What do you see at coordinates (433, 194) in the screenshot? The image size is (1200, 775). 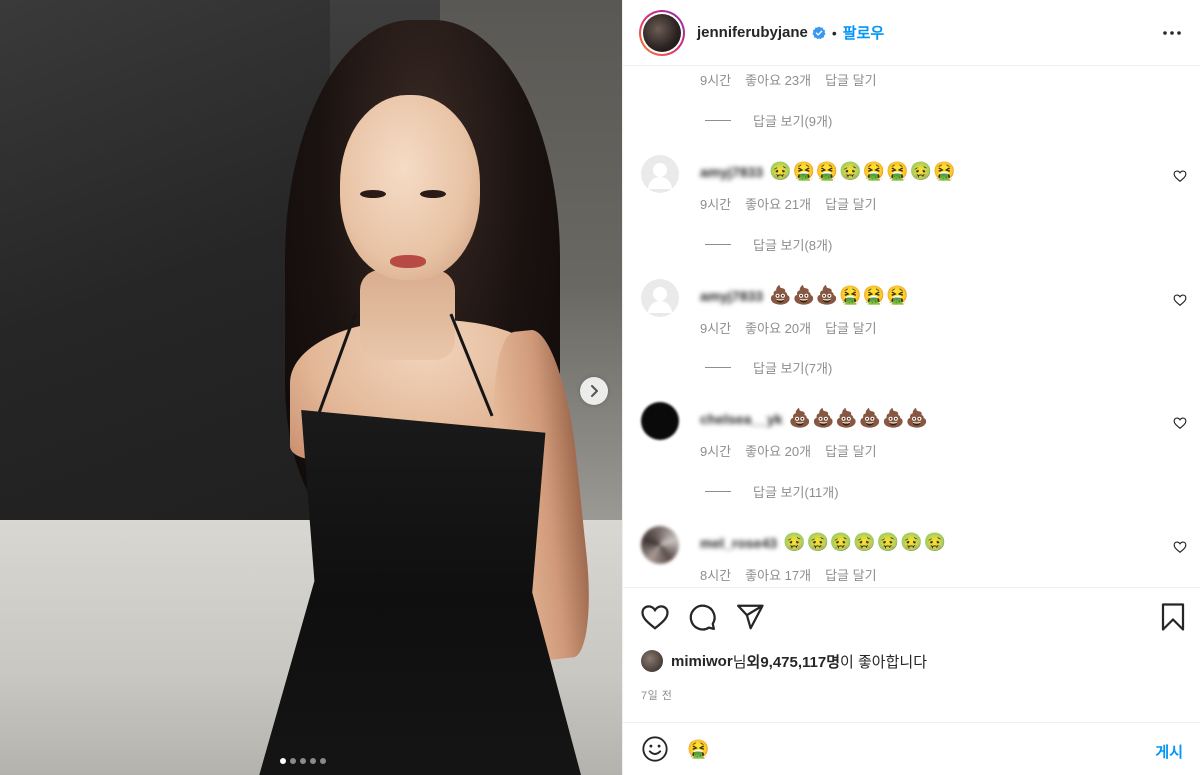 I see `photo-eye-right` at bounding box center [433, 194].